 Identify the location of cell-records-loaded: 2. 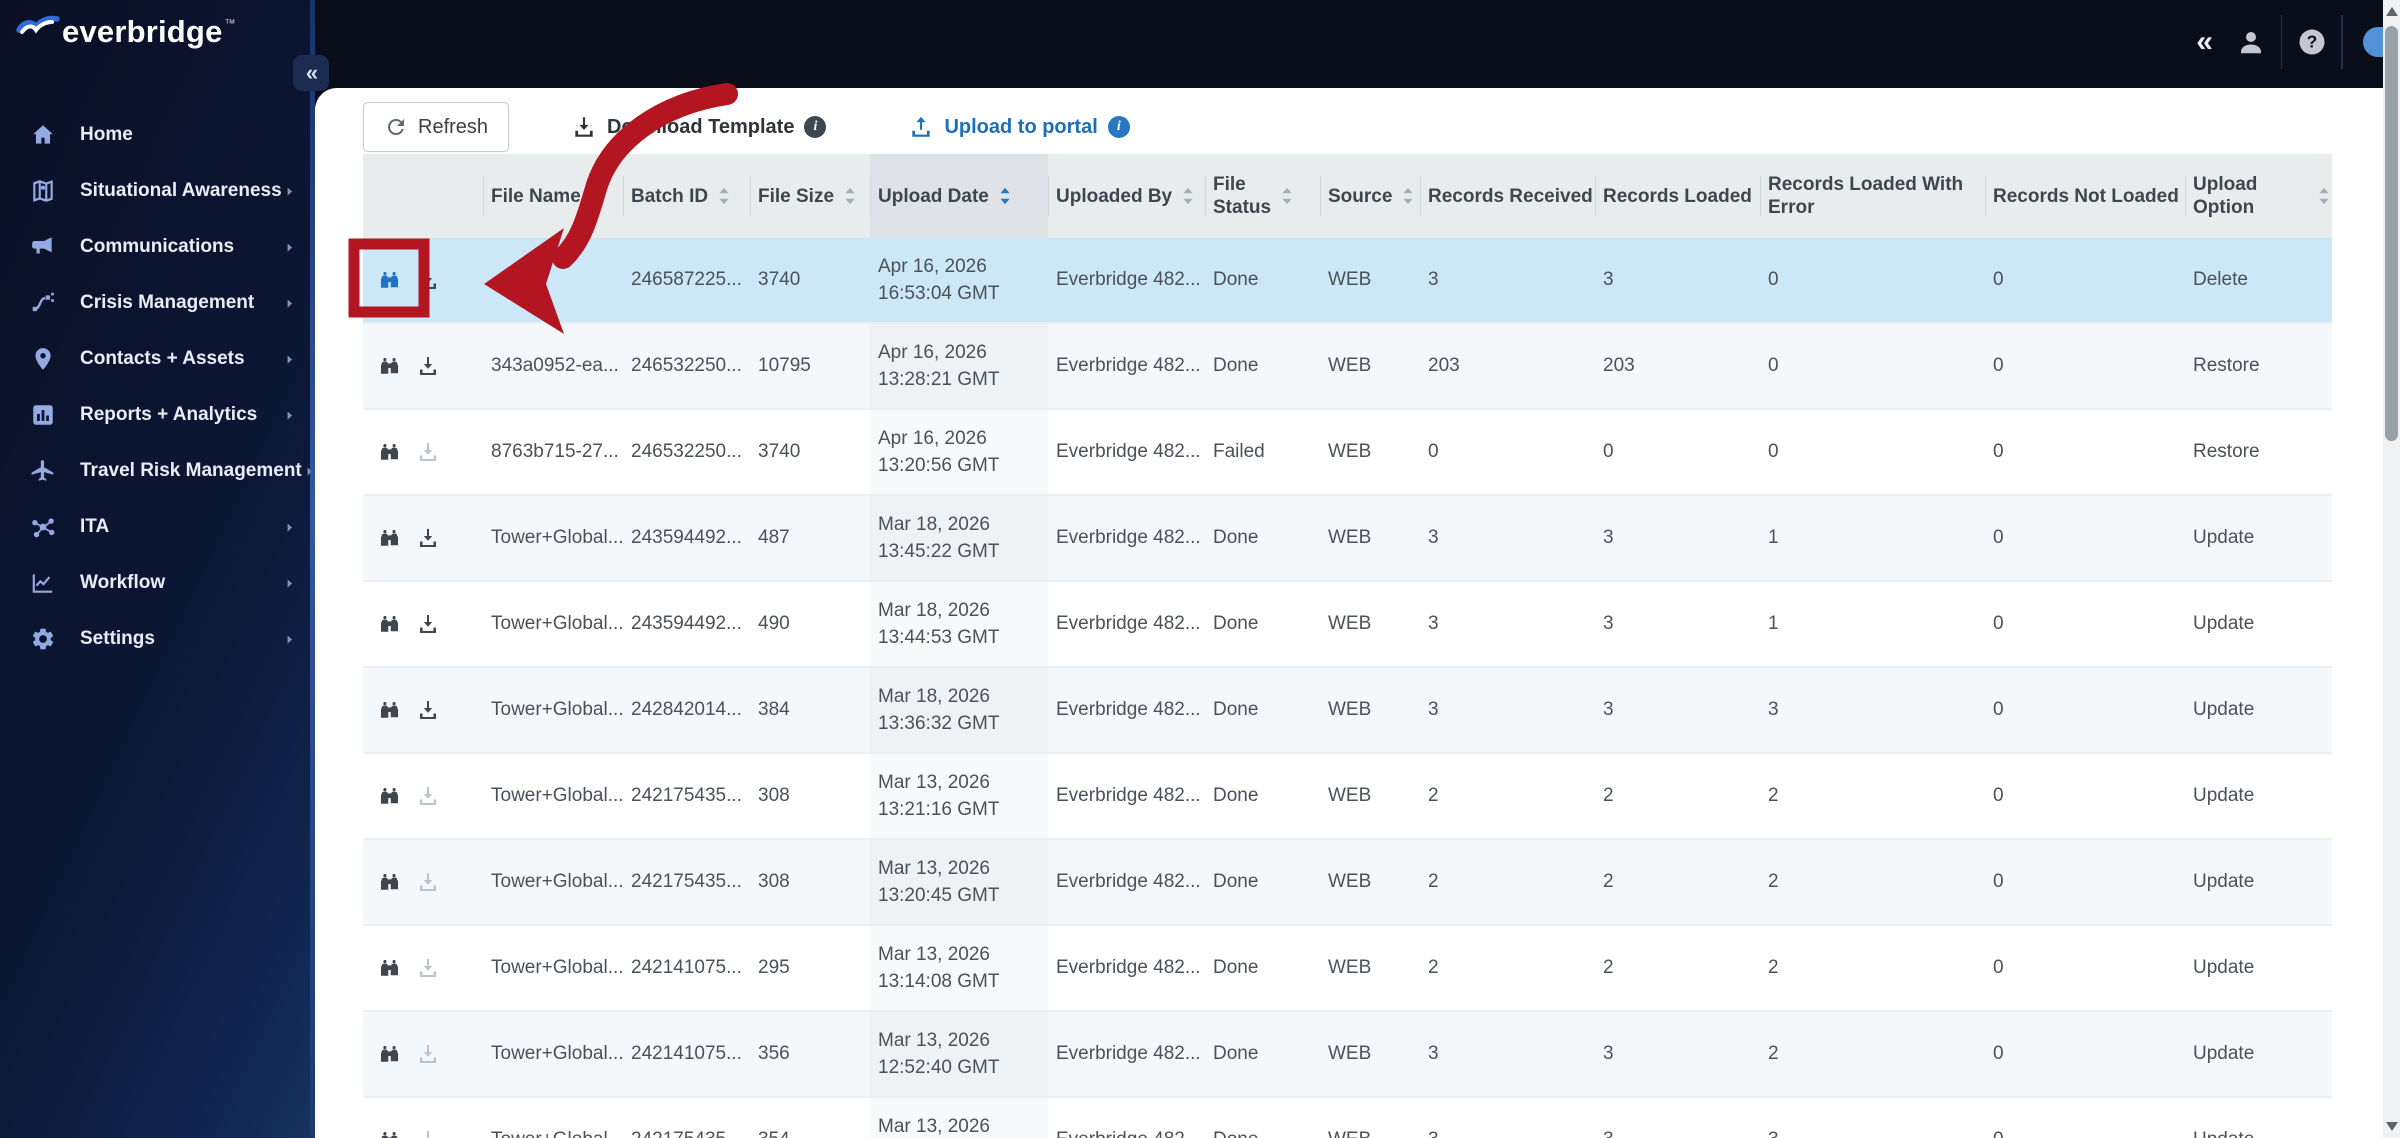
(1608, 881).